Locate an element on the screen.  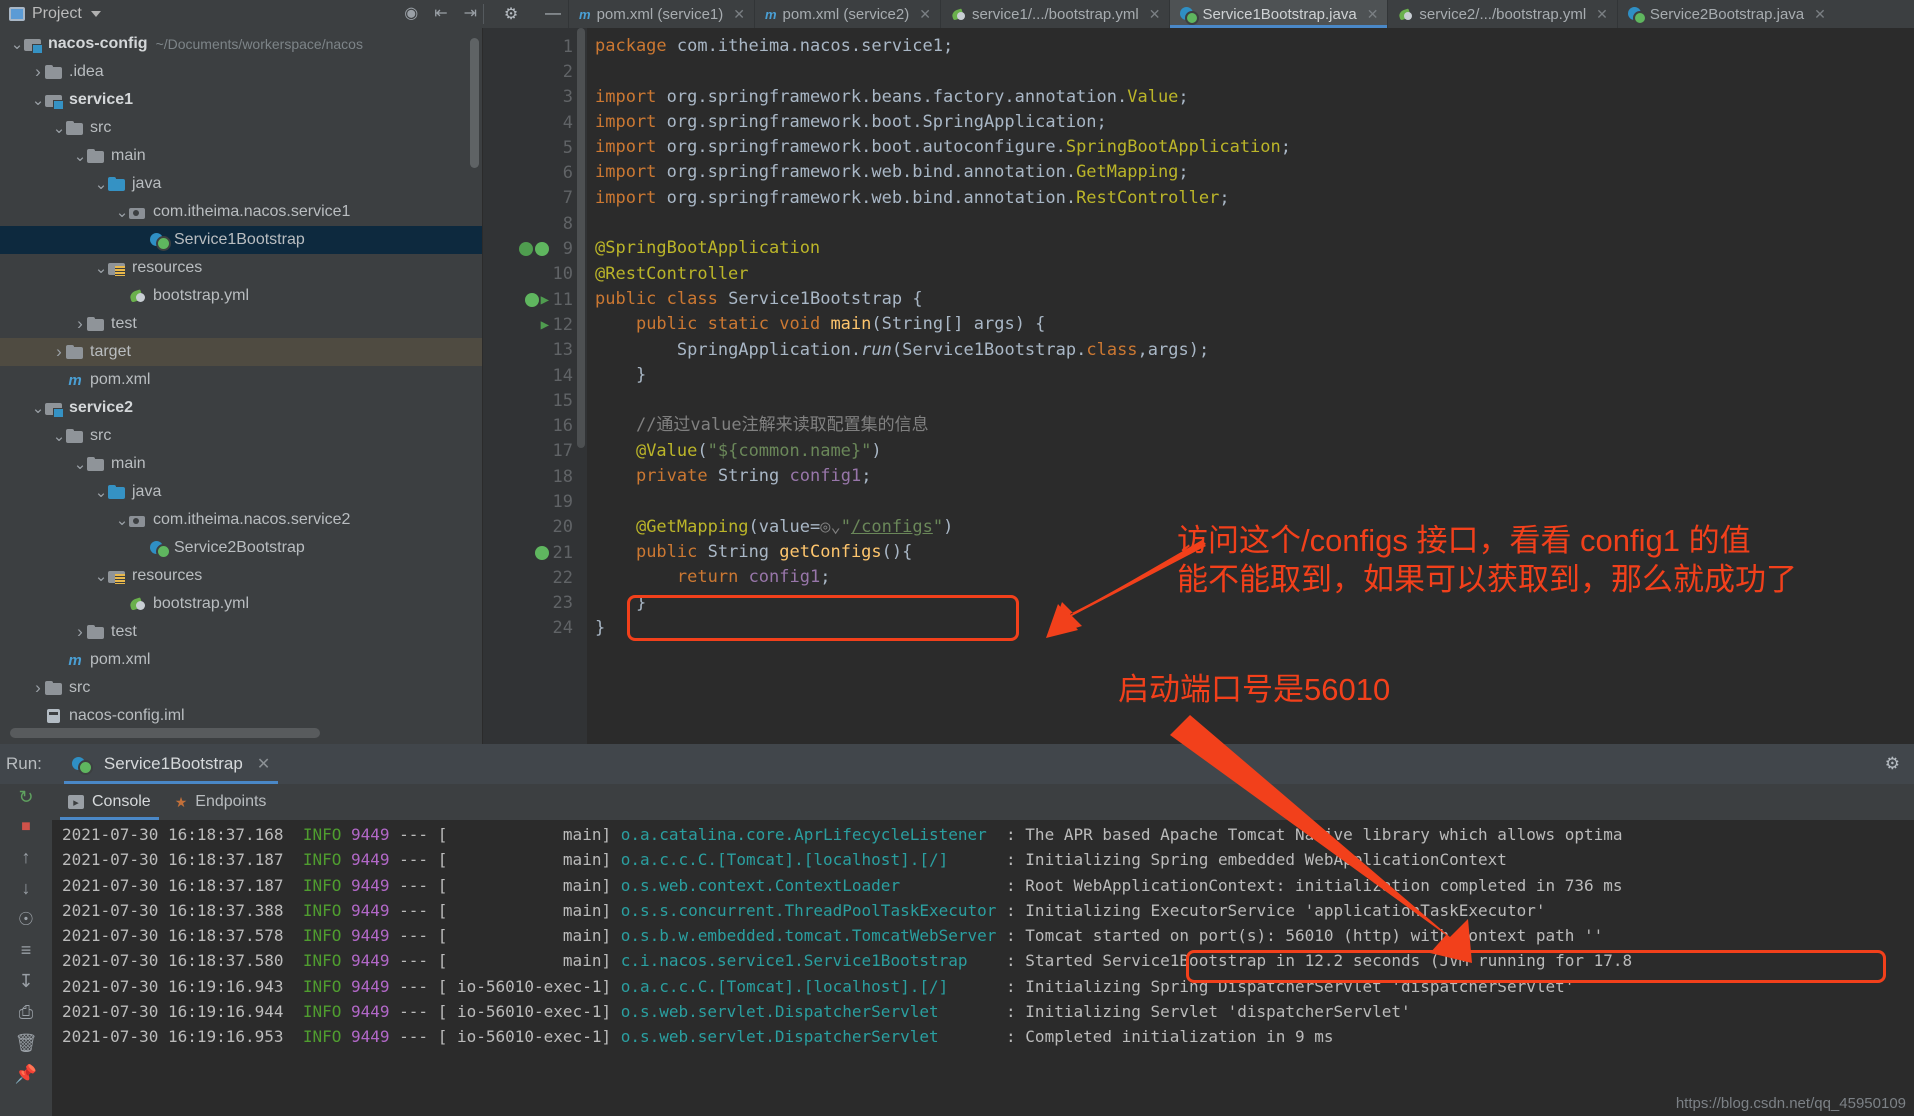
gutter-line-18: 18 is located at coordinates (529, 476).